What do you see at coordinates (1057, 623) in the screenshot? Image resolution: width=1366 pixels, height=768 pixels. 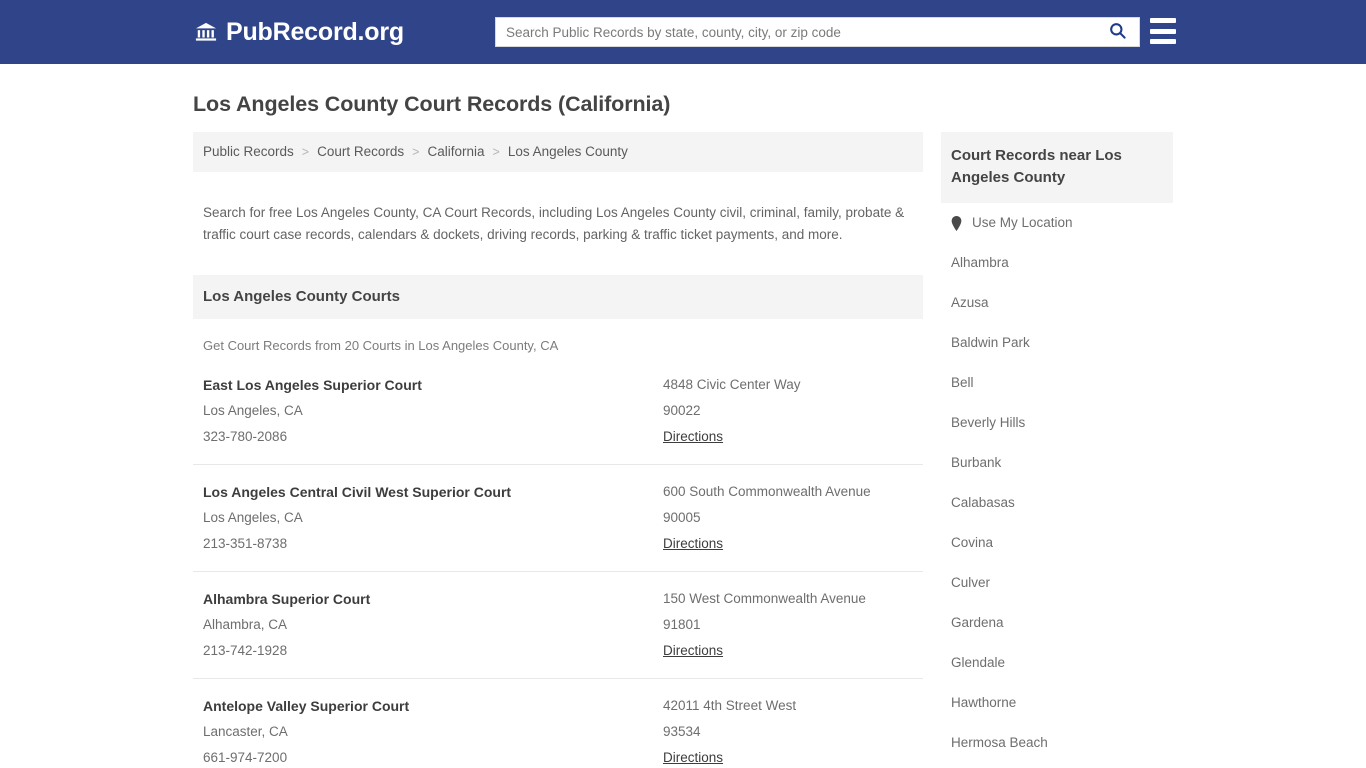 I see `sidebar-item-gardena: Gardena` at bounding box center [1057, 623].